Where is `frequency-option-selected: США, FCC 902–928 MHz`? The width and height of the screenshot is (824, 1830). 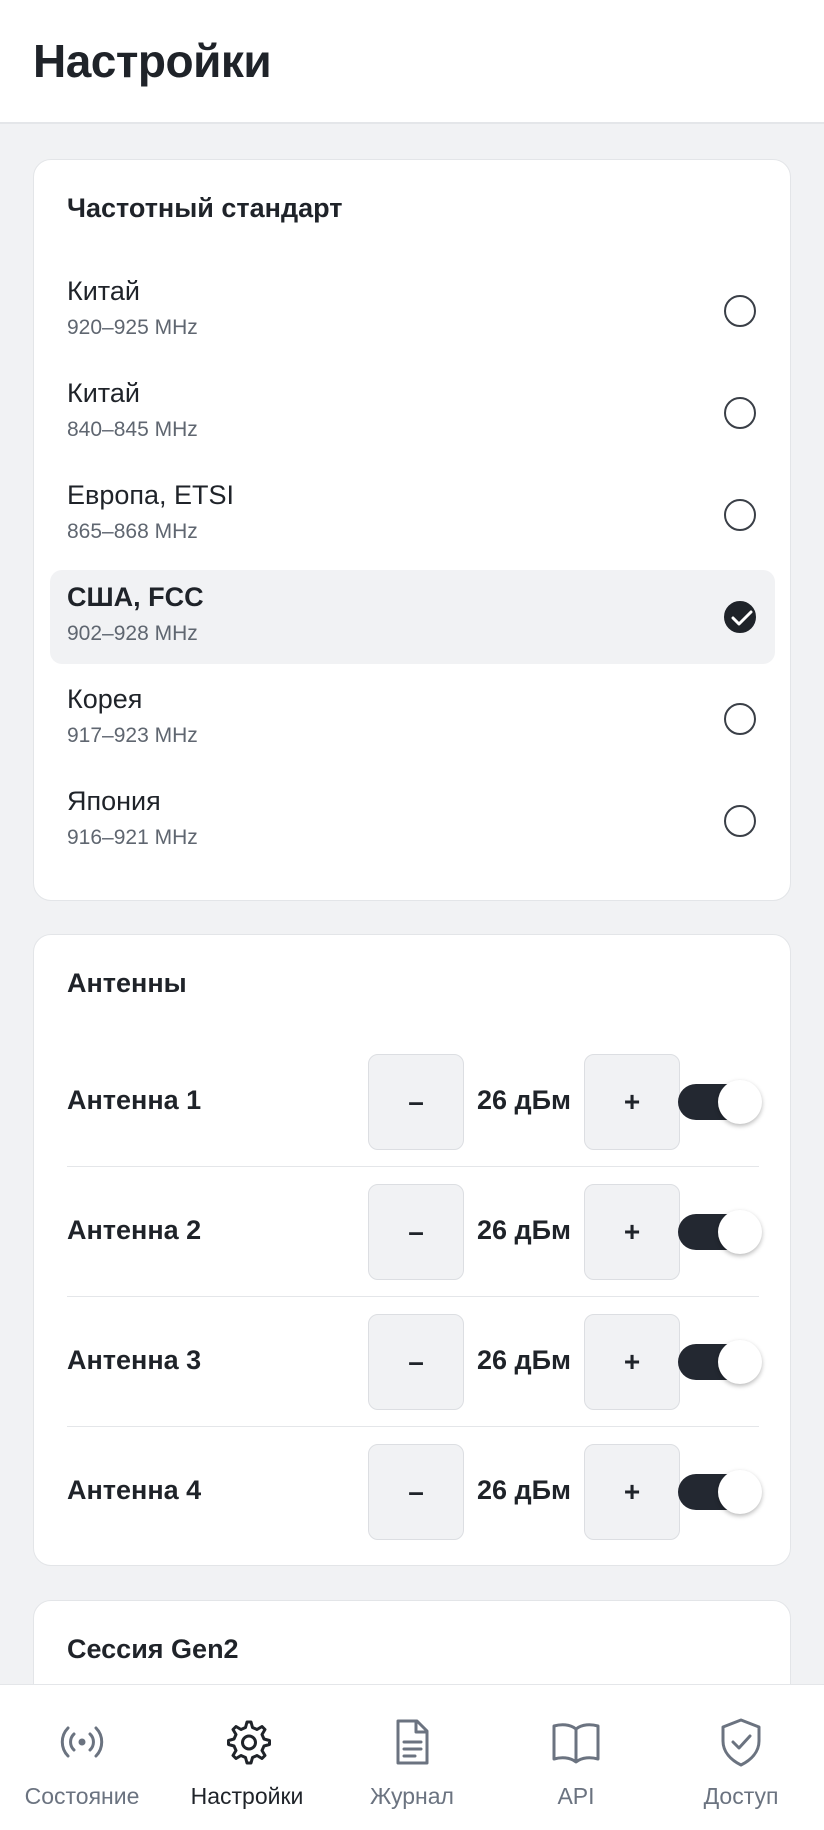 frequency-option-selected: США, FCC 902–928 MHz is located at coordinates (412, 617).